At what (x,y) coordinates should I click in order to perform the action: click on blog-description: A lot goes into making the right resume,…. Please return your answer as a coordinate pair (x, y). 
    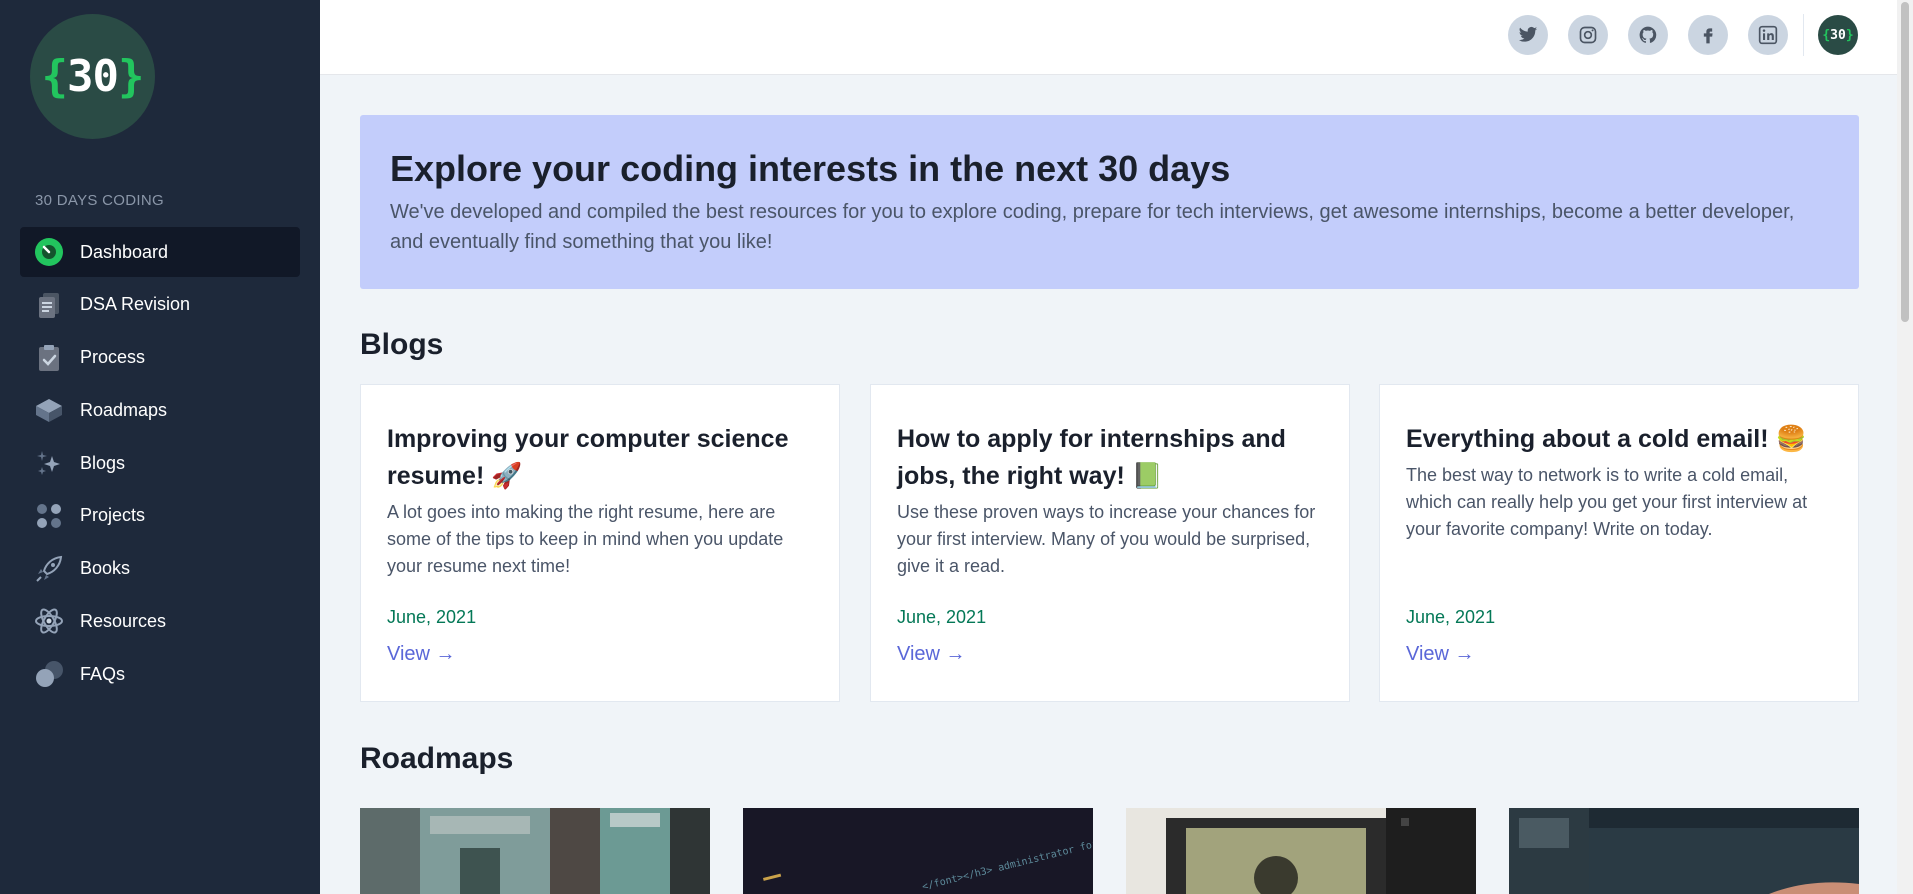
    Looking at the image, I should click on (585, 539).